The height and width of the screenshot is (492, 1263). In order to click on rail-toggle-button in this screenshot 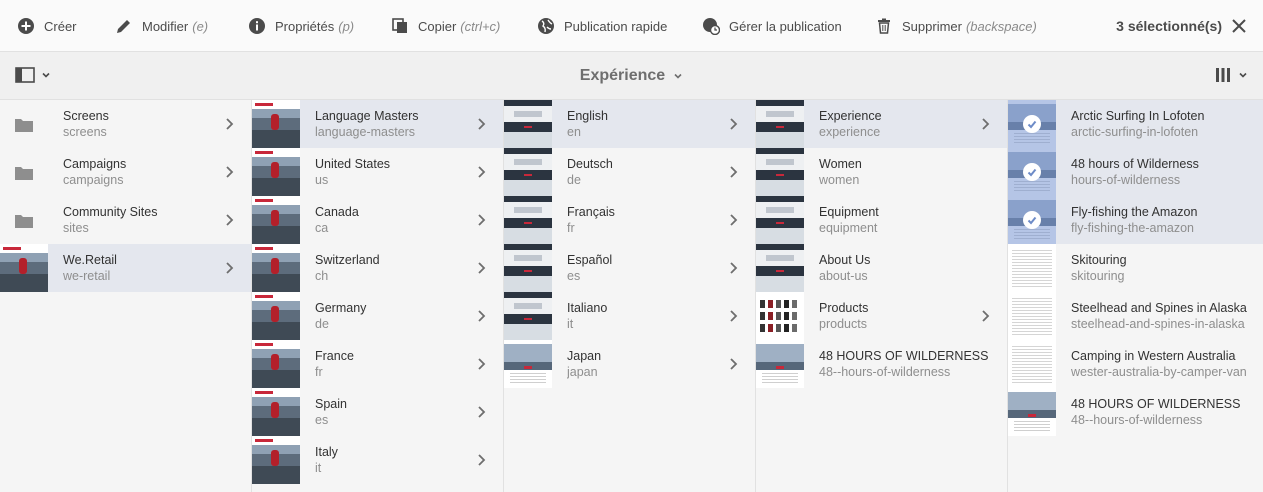, I will do `click(33, 75)`.